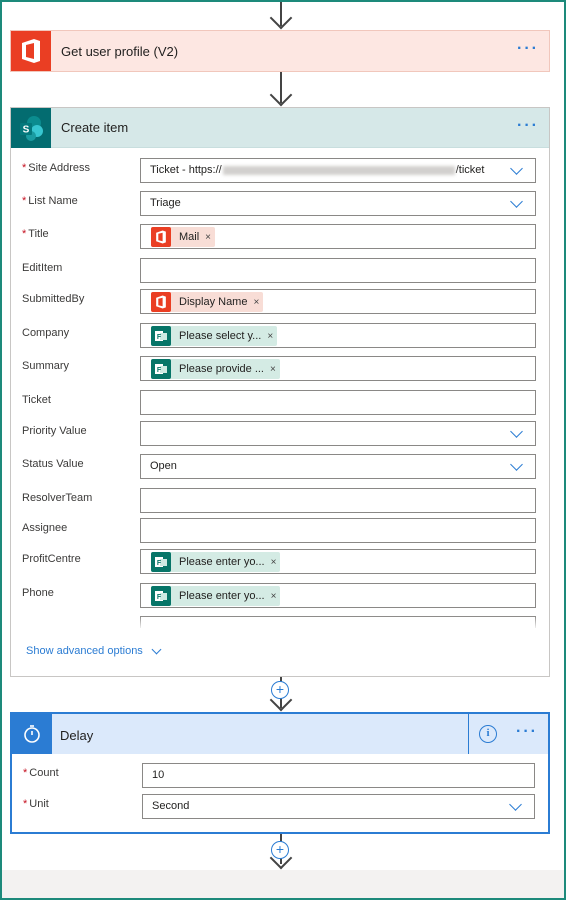 Image resolution: width=566 pixels, height=900 pixels. I want to click on field-label: * Site Address, so click(56, 168).